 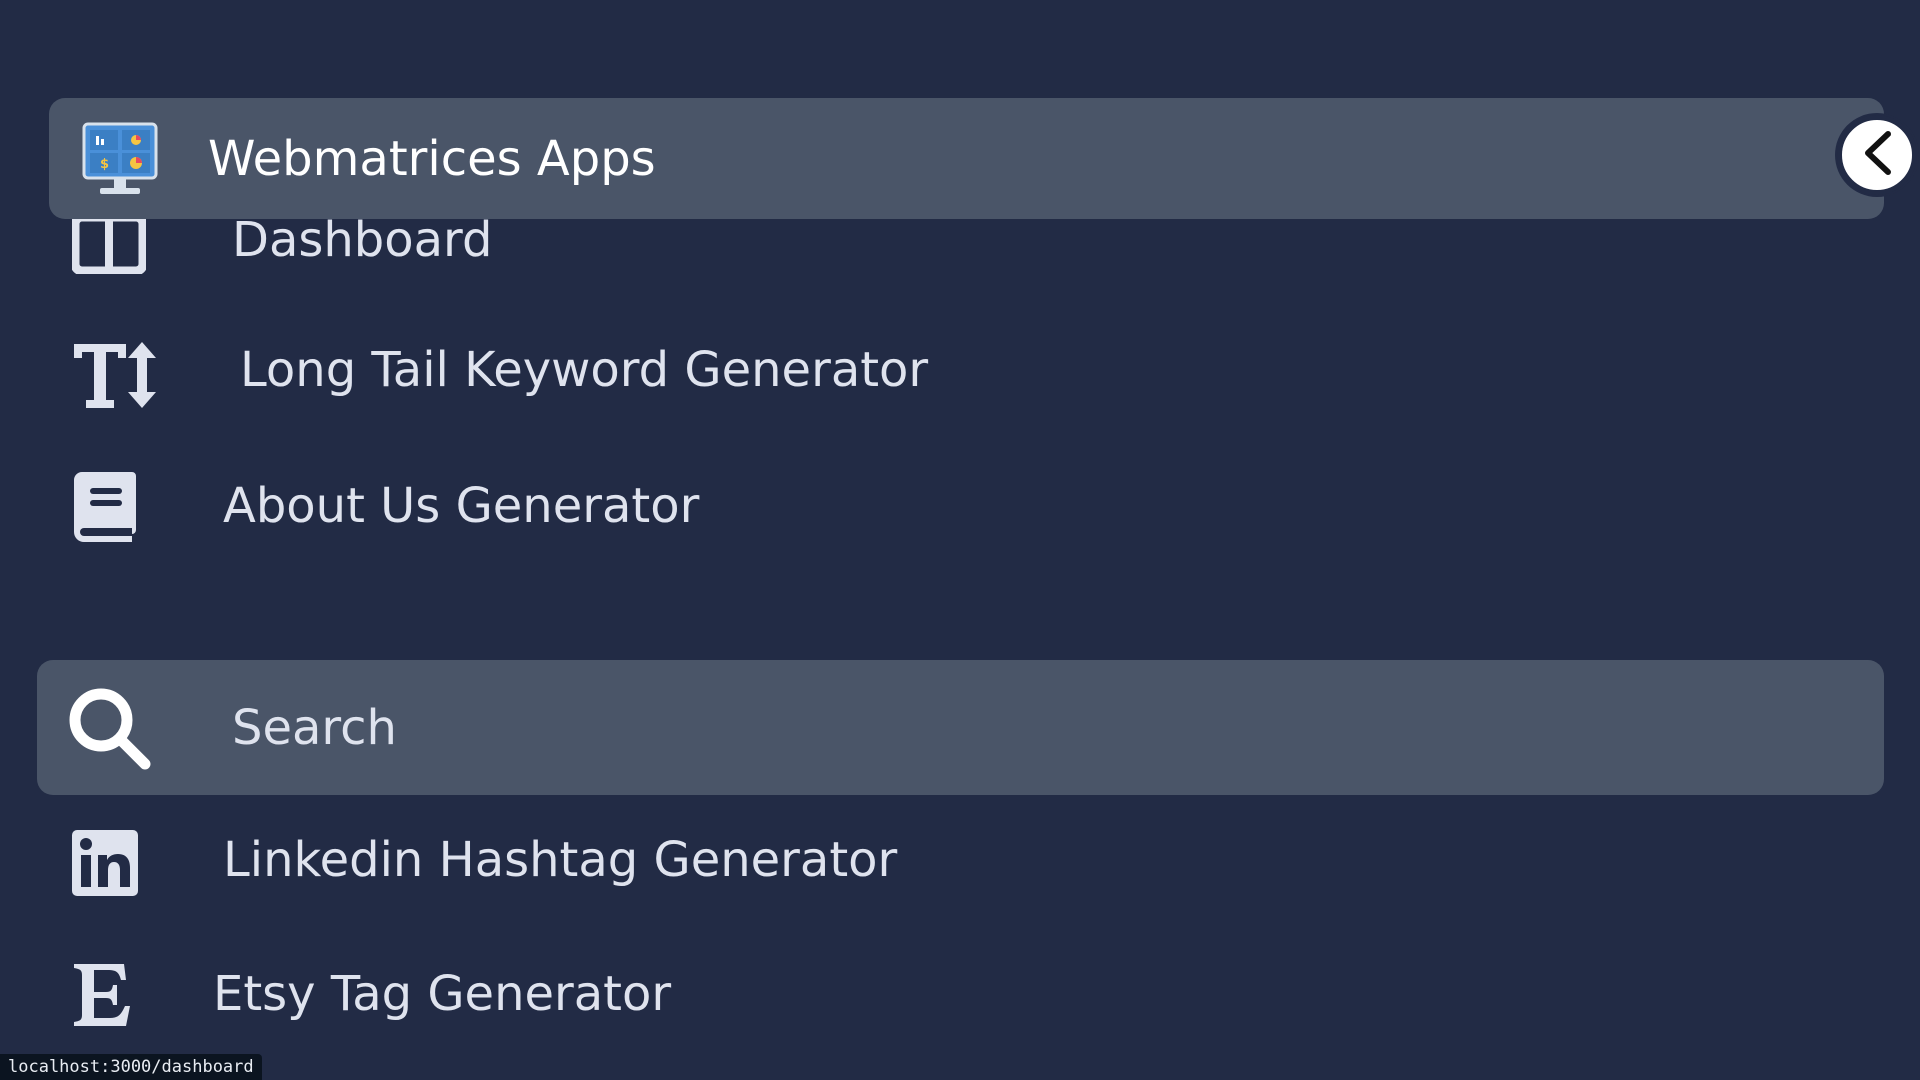 I want to click on search-box, so click(x=960, y=727).